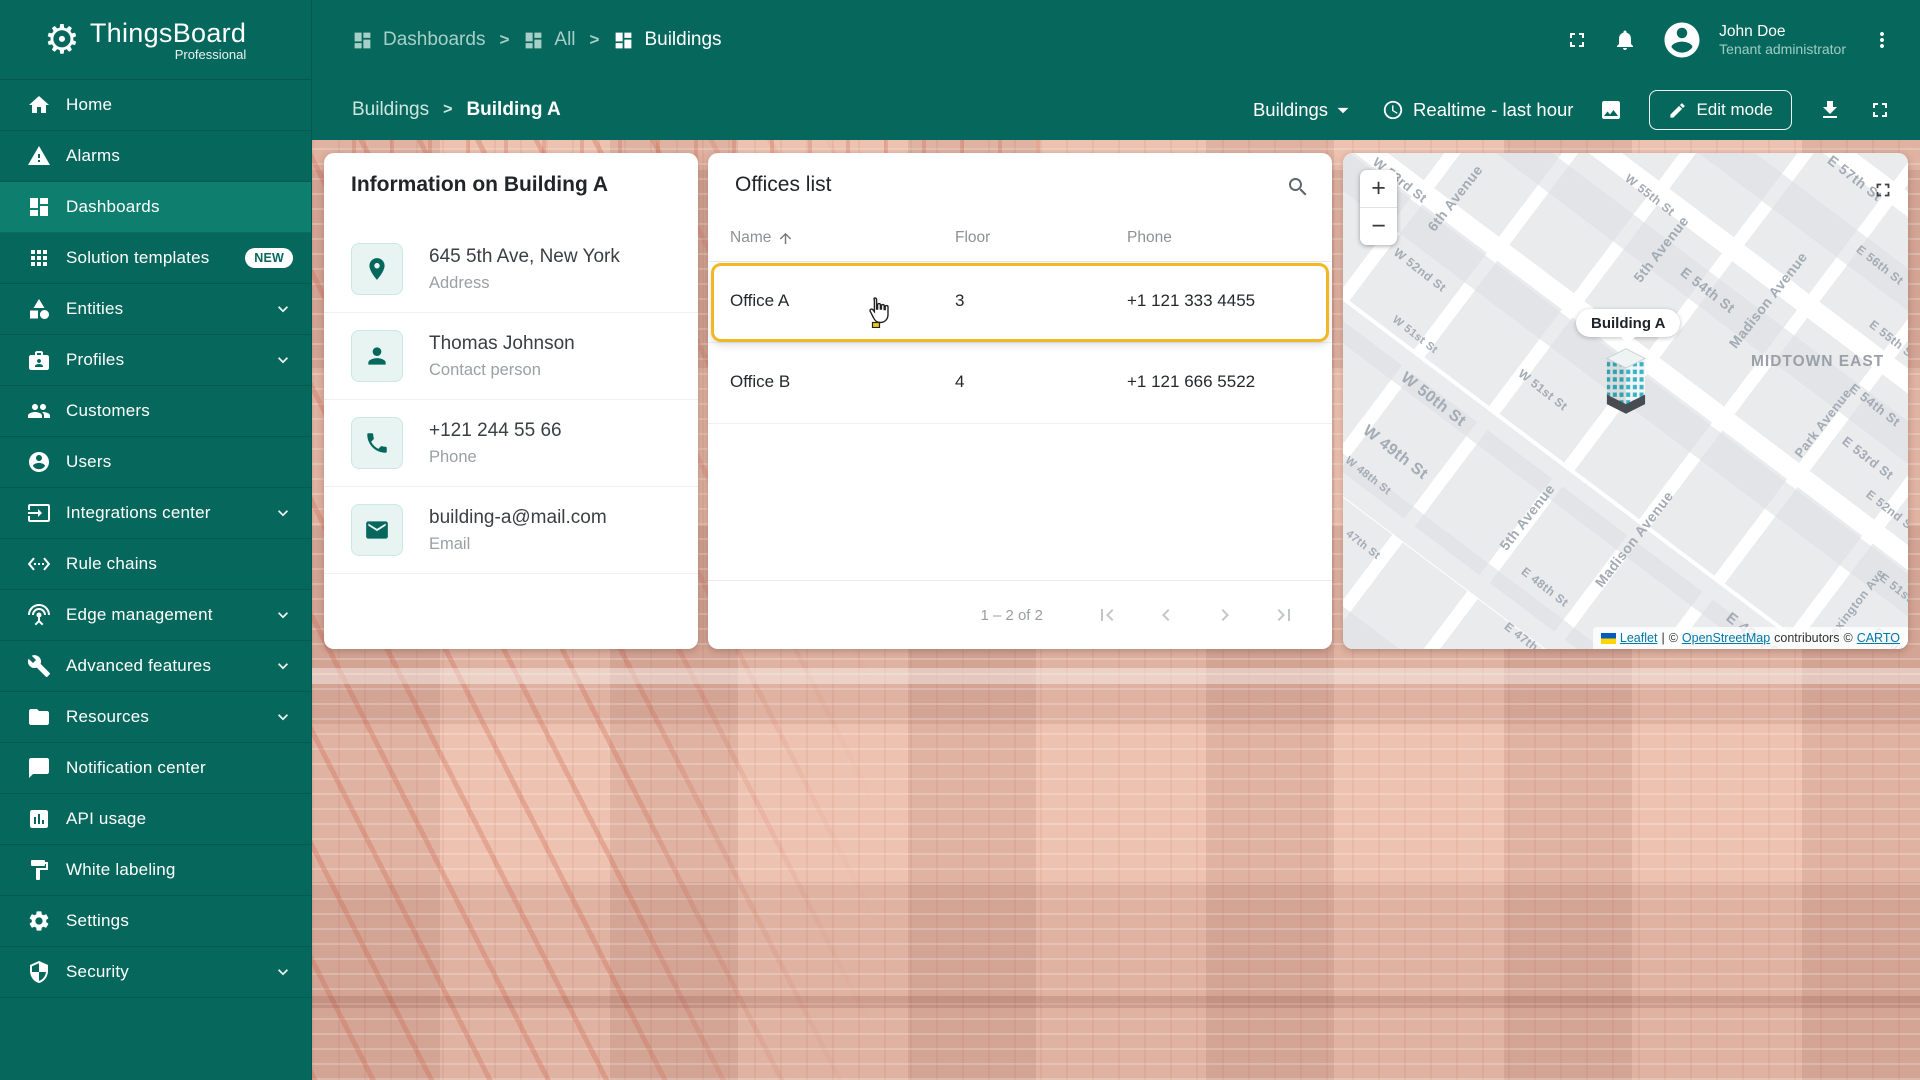  What do you see at coordinates (480, 184) in the screenshot?
I see `info-card-title: Information on Building A` at bounding box center [480, 184].